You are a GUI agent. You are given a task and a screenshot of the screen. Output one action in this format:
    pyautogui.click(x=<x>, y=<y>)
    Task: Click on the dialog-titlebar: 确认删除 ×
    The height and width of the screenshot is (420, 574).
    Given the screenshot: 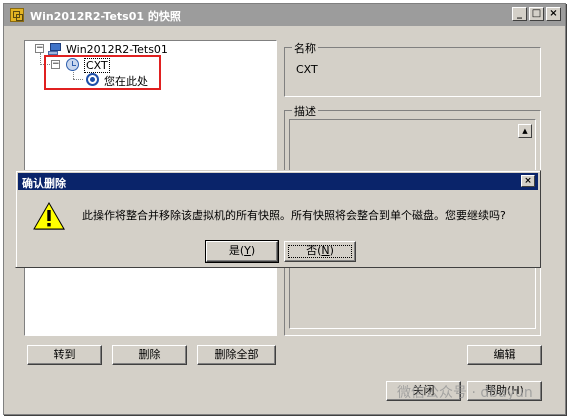 What is the action you would take?
    pyautogui.click(x=278, y=181)
    